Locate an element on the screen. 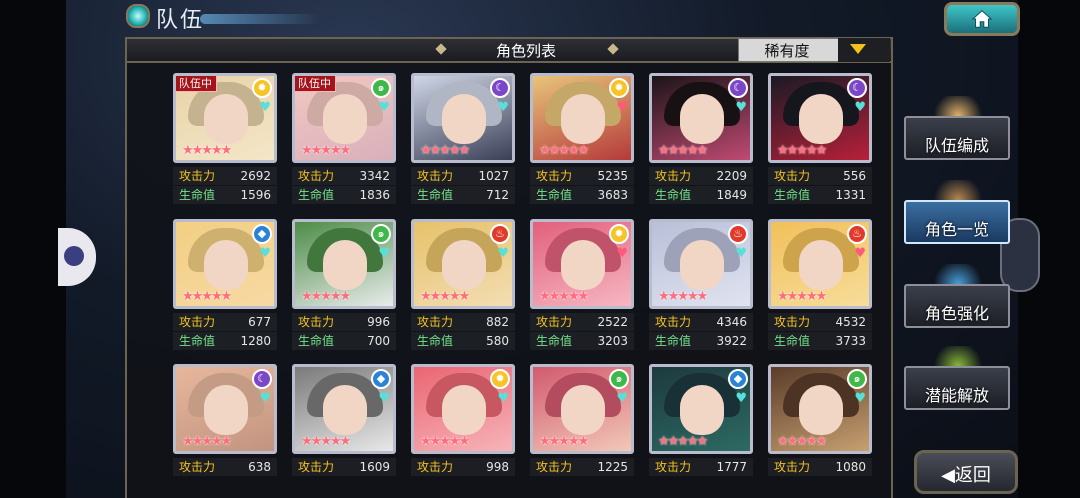 This screenshot has height=498, width=1080. page-title: 队伍 is located at coordinates (180, 20).